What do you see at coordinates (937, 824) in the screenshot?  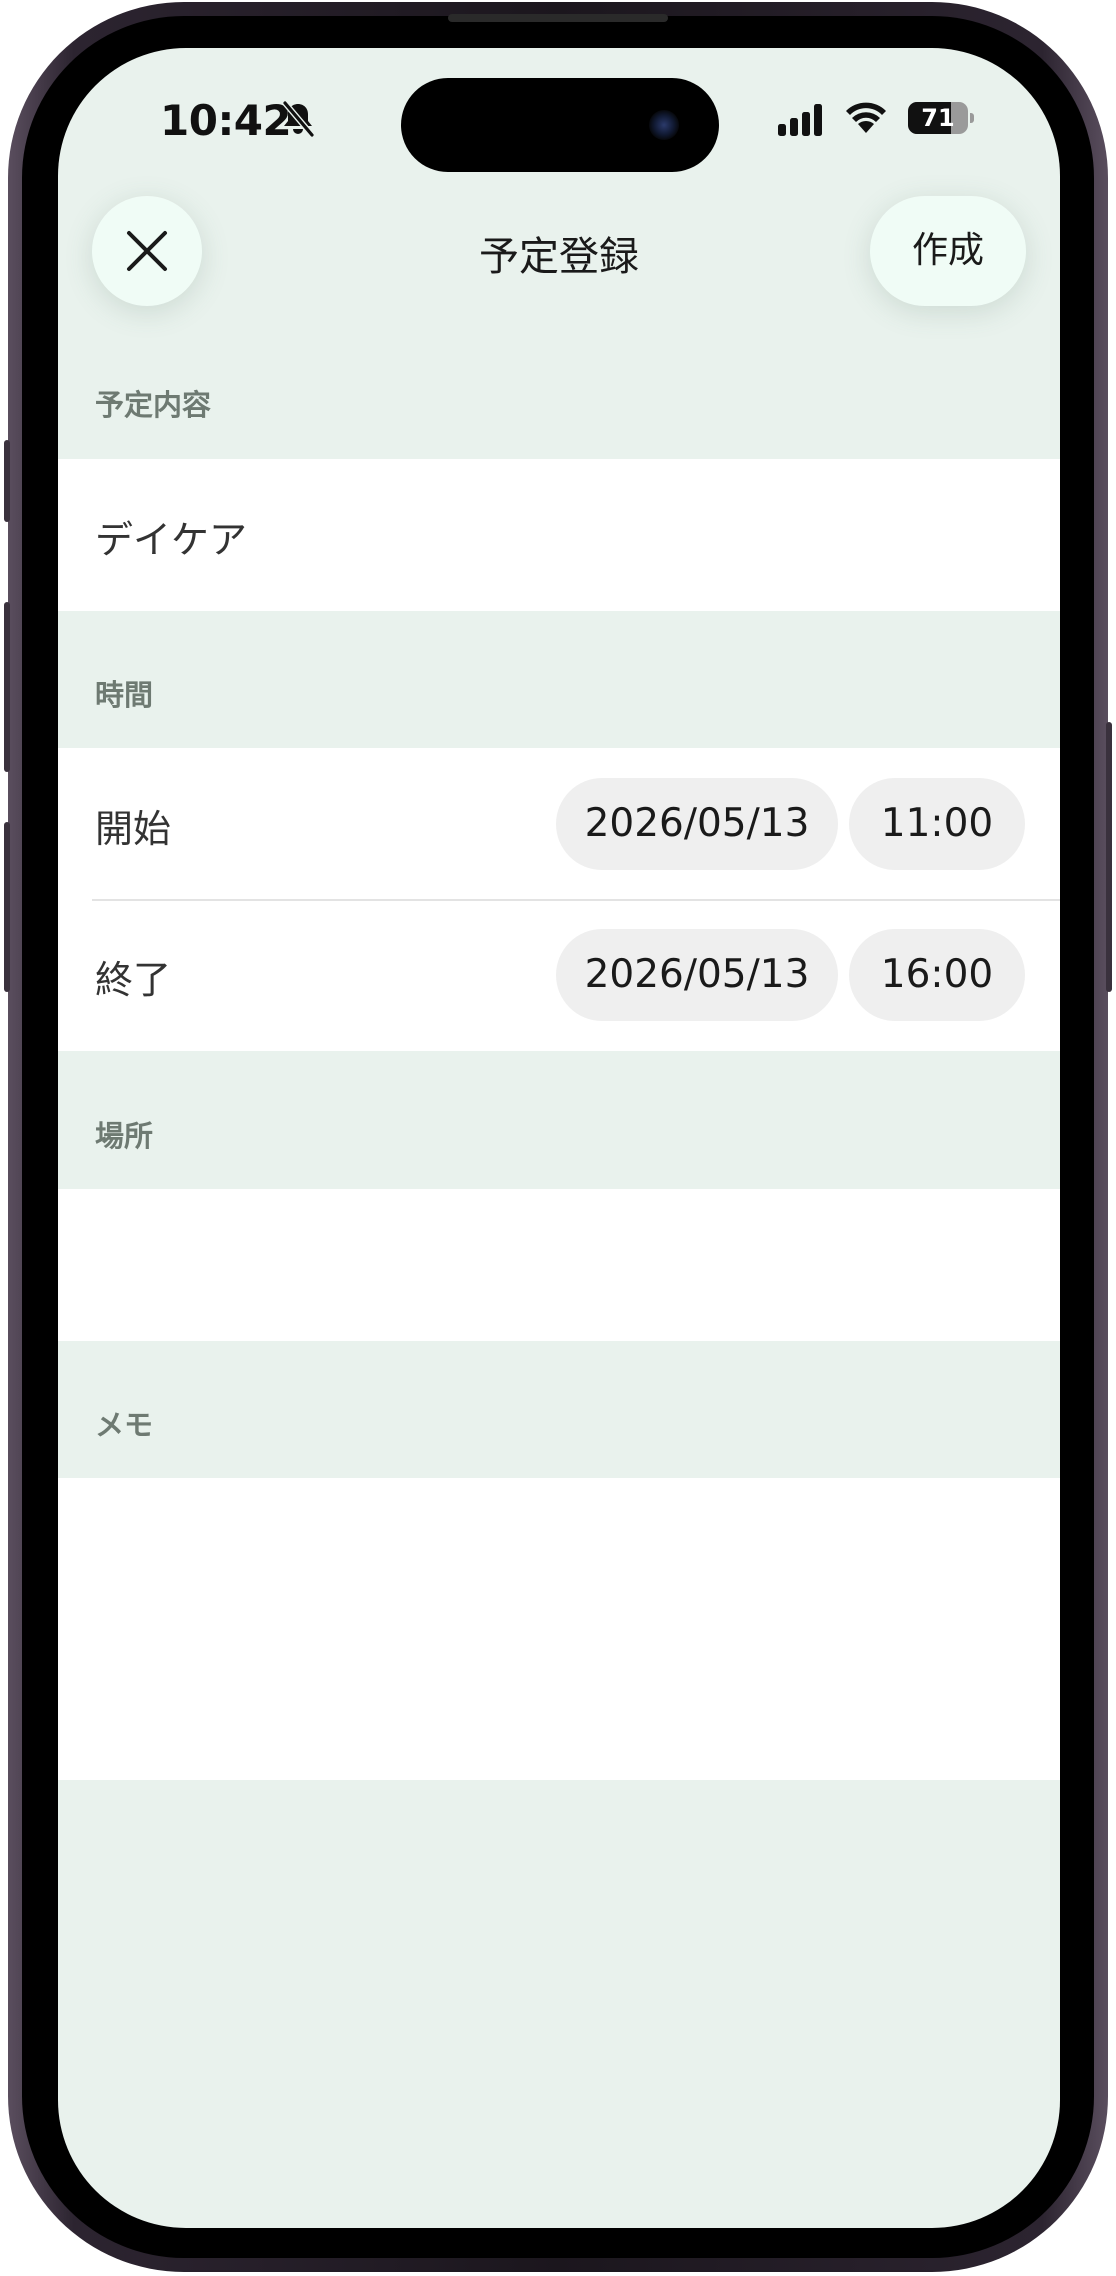 I see `start-time-chip: 11:00` at bounding box center [937, 824].